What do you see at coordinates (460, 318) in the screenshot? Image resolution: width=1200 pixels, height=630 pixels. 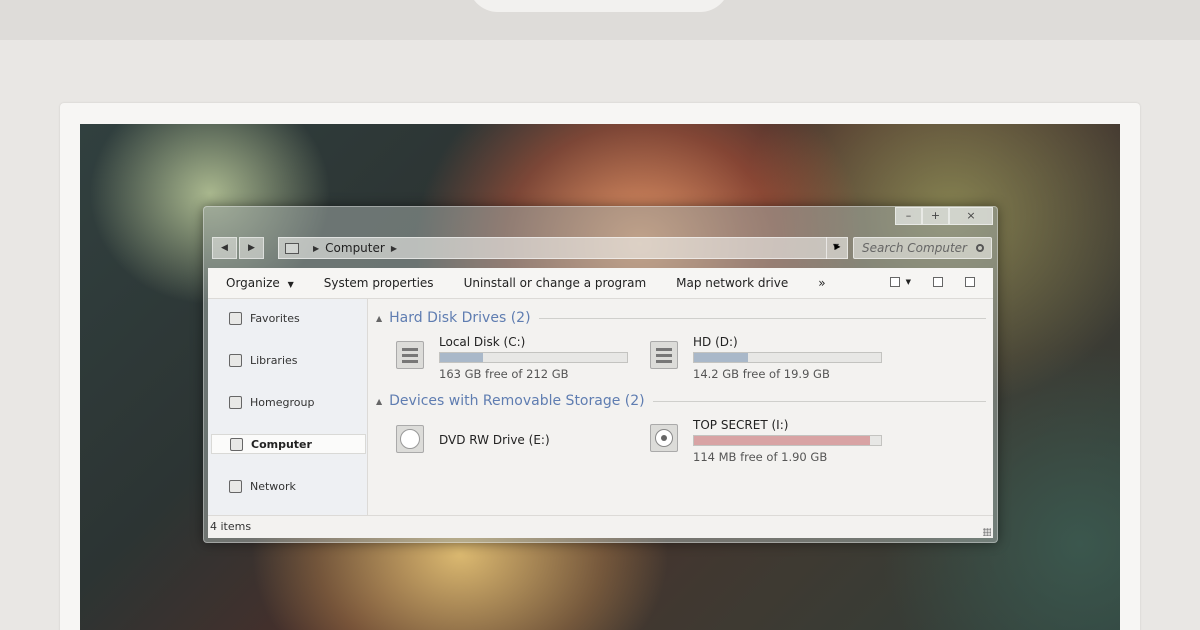 I see `group-title: Hard Disk Drives (2)` at bounding box center [460, 318].